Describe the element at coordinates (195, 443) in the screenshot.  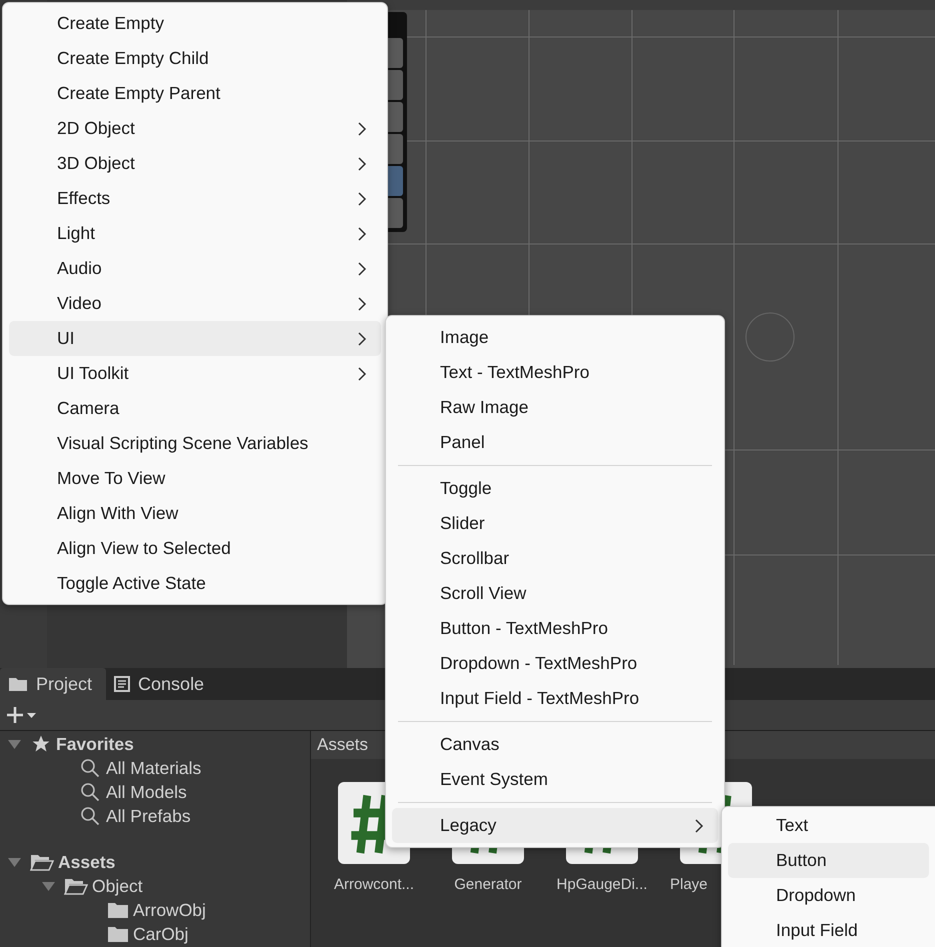
I see `menu-item: Visual Scripting Scene Variables` at that location.